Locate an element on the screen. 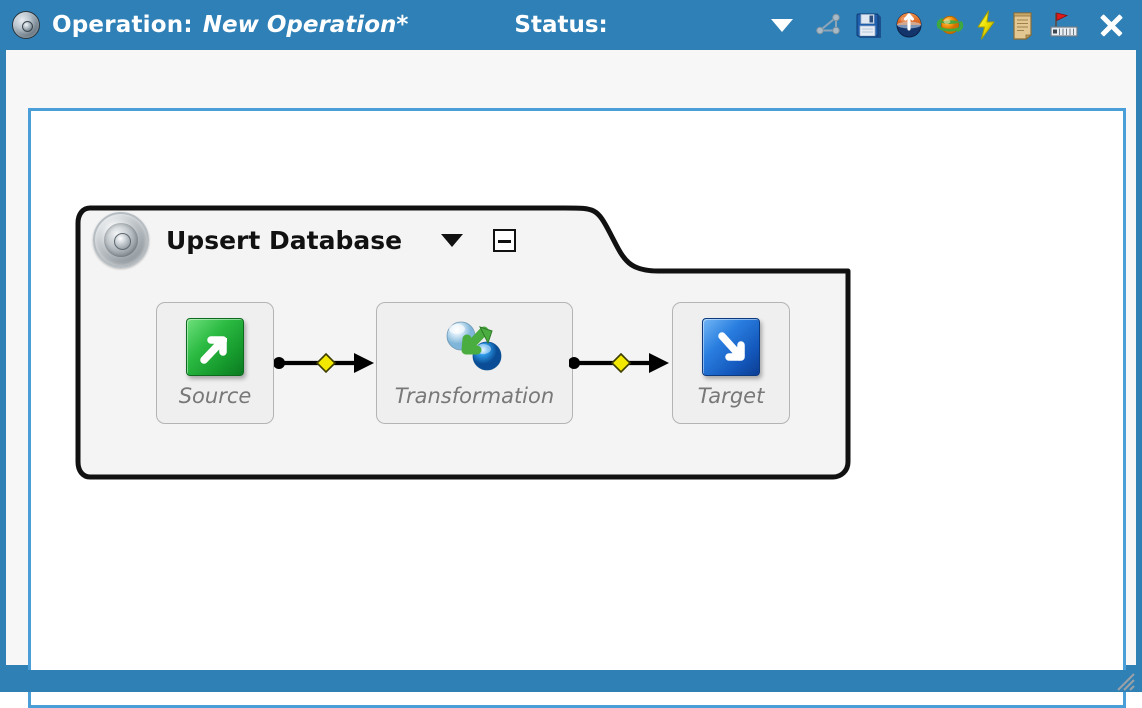  save-icon is located at coordinates (868, 25).